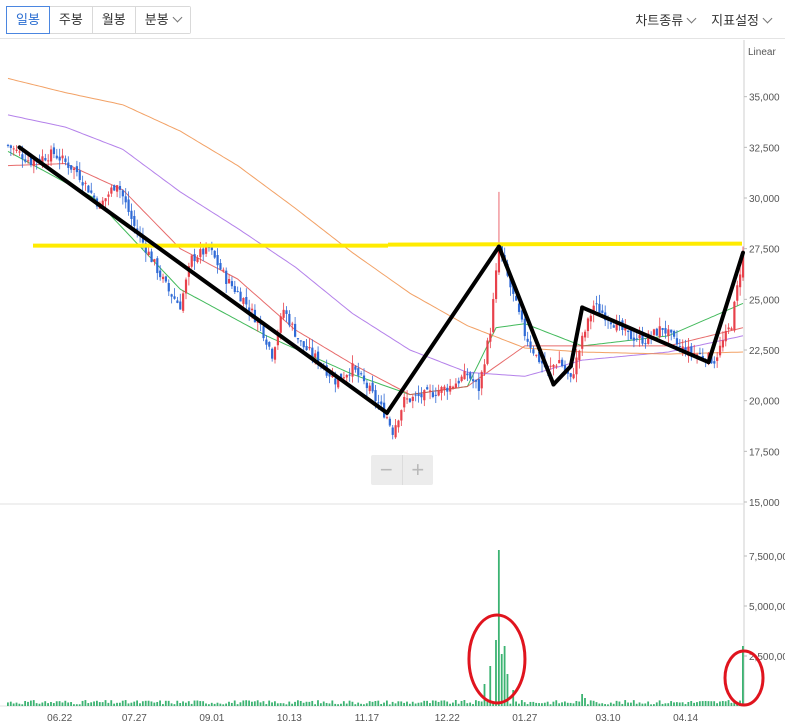 The image size is (785, 728). What do you see at coordinates (764, 300) in the screenshot?
I see `price-tick-label: 25,000` at bounding box center [764, 300].